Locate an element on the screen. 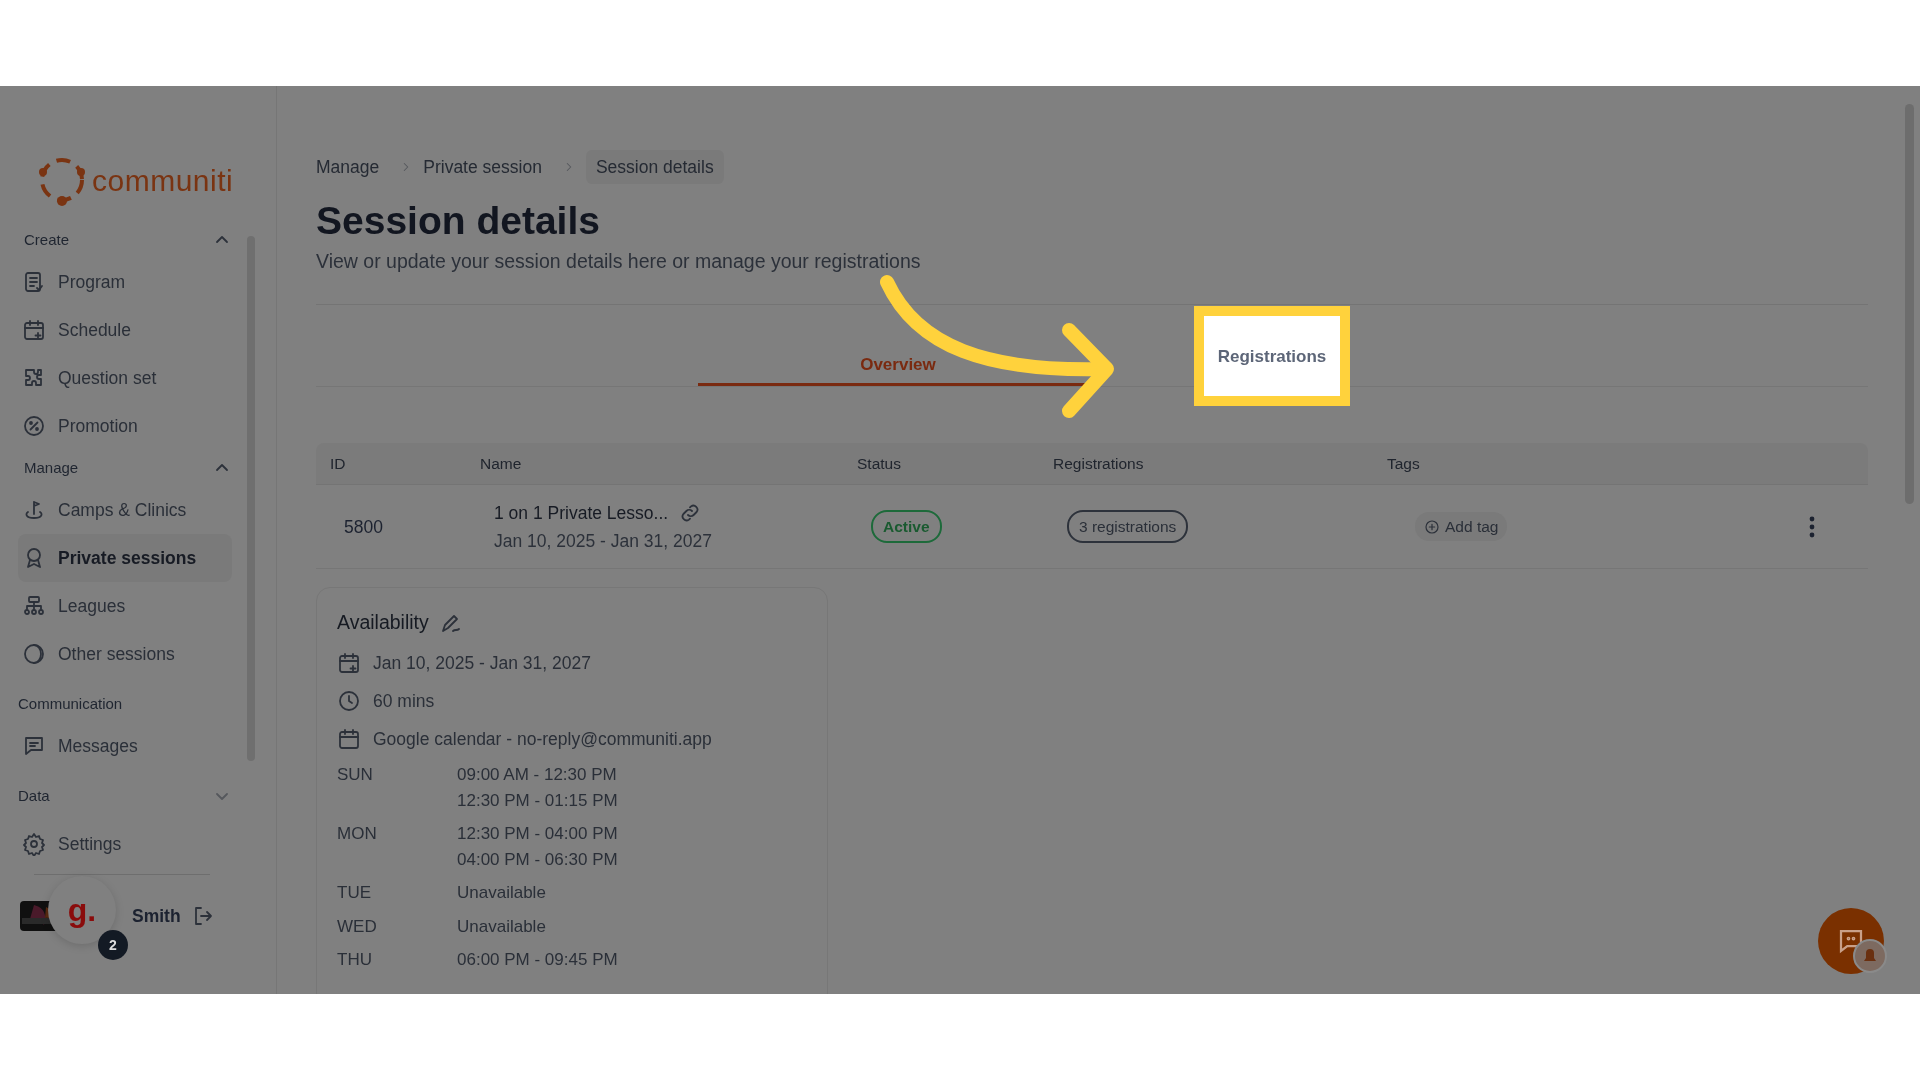 The height and width of the screenshot is (1080, 1920). sidebar-item: Settings is located at coordinates (125, 844).